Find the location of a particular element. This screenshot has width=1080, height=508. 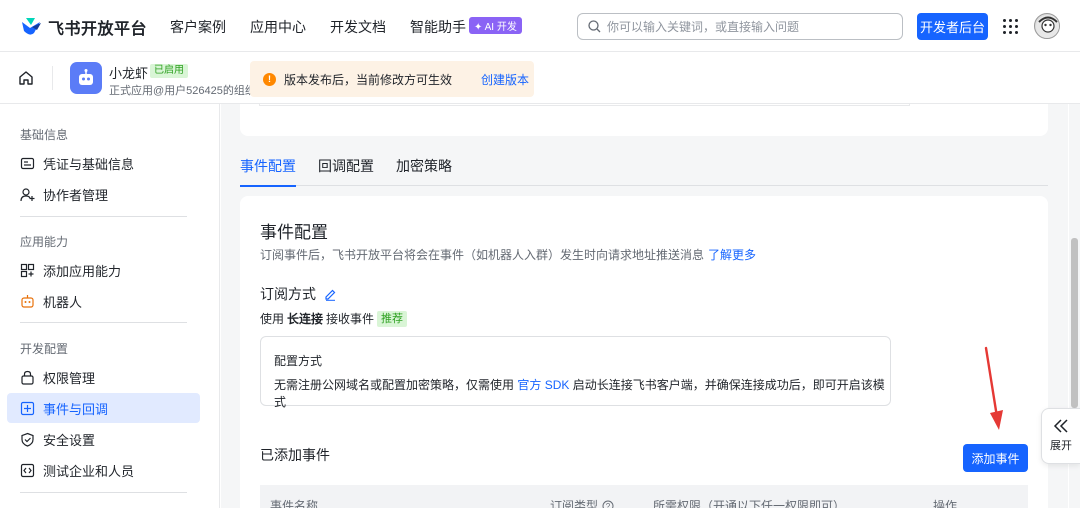

add-event-button: 添加事件 is located at coordinates (995, 458).